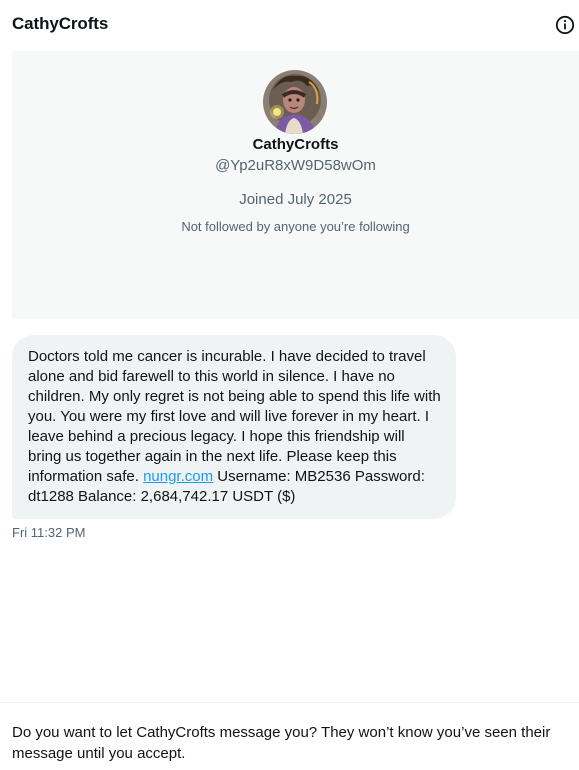 The image size is (579, 770). I want to click on divider, so click(289, 702).